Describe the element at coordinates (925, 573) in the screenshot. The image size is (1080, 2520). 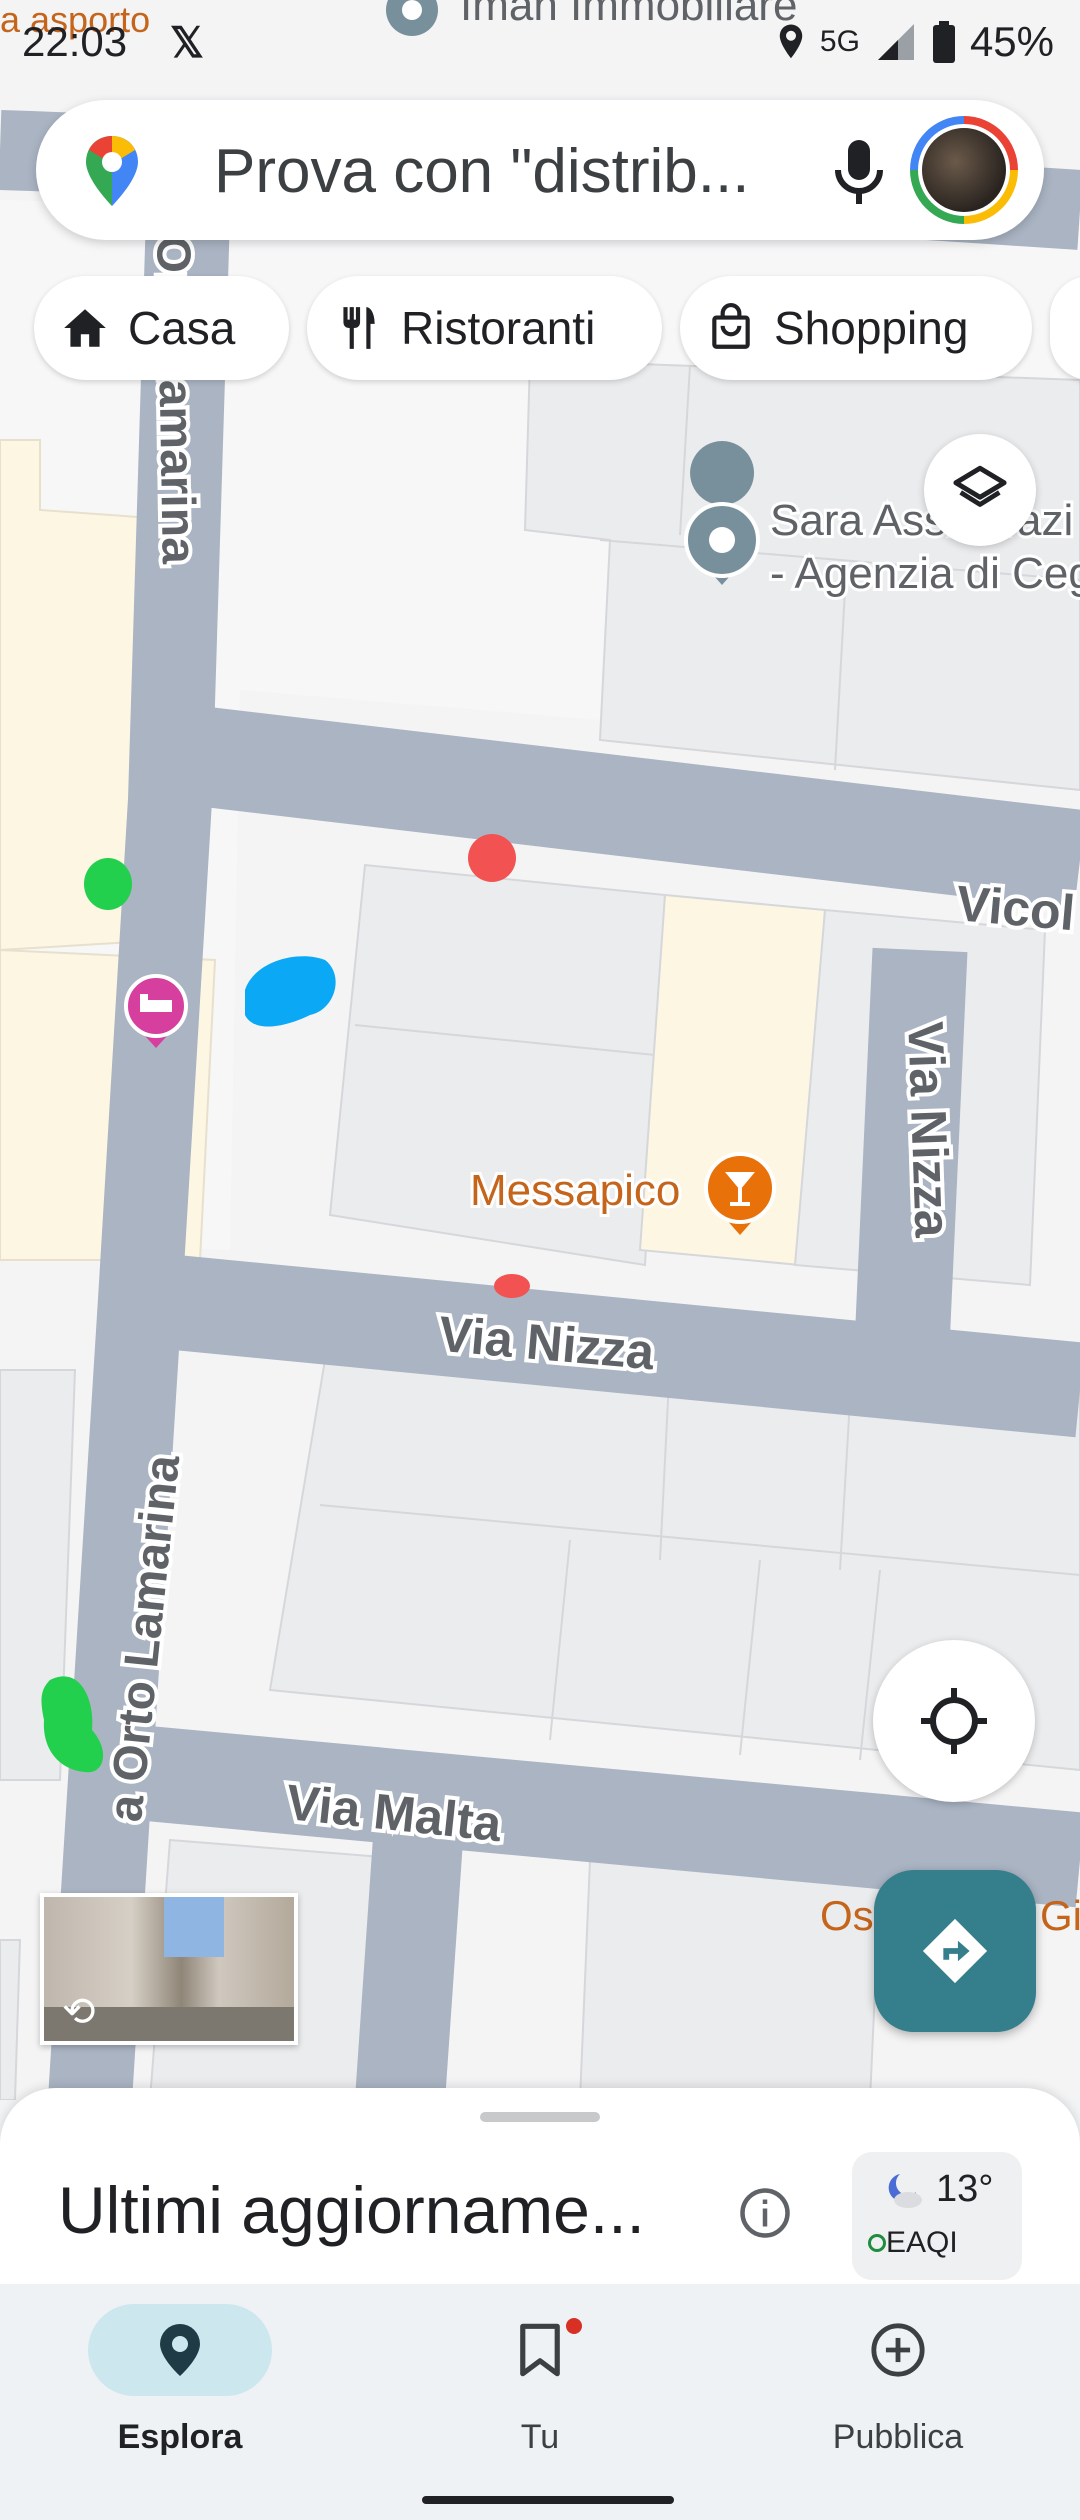
I see `poi-label-sara-line2: - Agenzia di Ceg` at that location.